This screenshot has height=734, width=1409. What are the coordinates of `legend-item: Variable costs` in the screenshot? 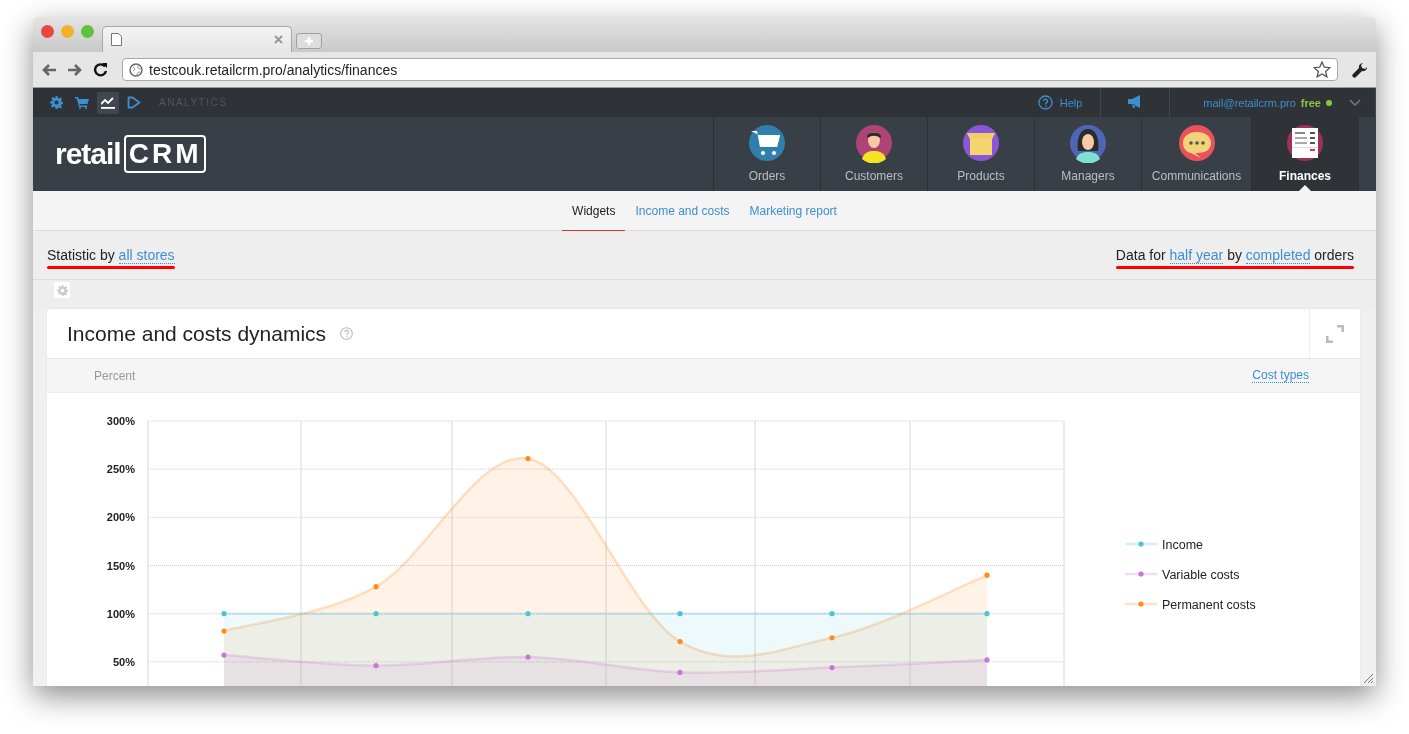 It's located at (1182, 574).